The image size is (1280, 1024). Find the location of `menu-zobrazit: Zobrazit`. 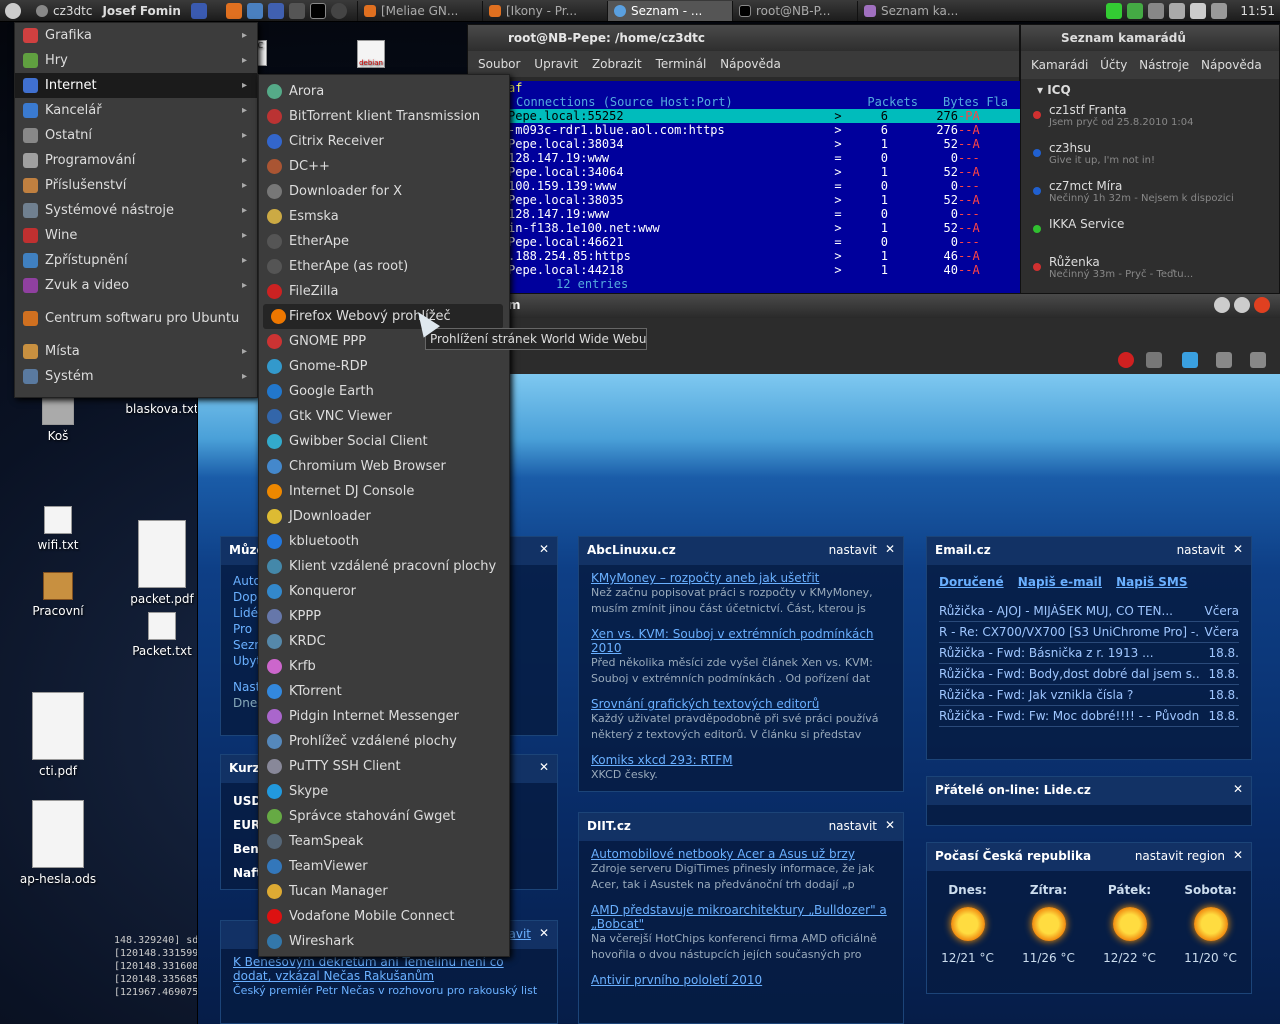

menu-zobrazit: Zobrazit is located at coordinates (617, 64).